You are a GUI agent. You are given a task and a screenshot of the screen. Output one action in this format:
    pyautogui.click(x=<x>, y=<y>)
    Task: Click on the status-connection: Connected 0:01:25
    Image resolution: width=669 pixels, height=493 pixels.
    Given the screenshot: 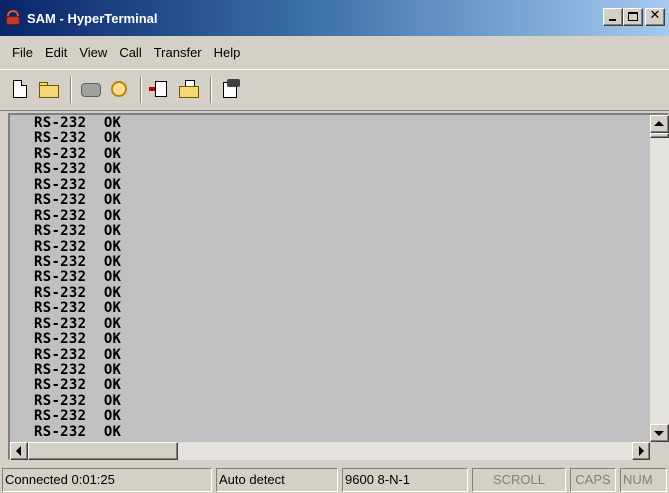 What is the action you would take?
    pyautogui.click(x=107, y=480)
    